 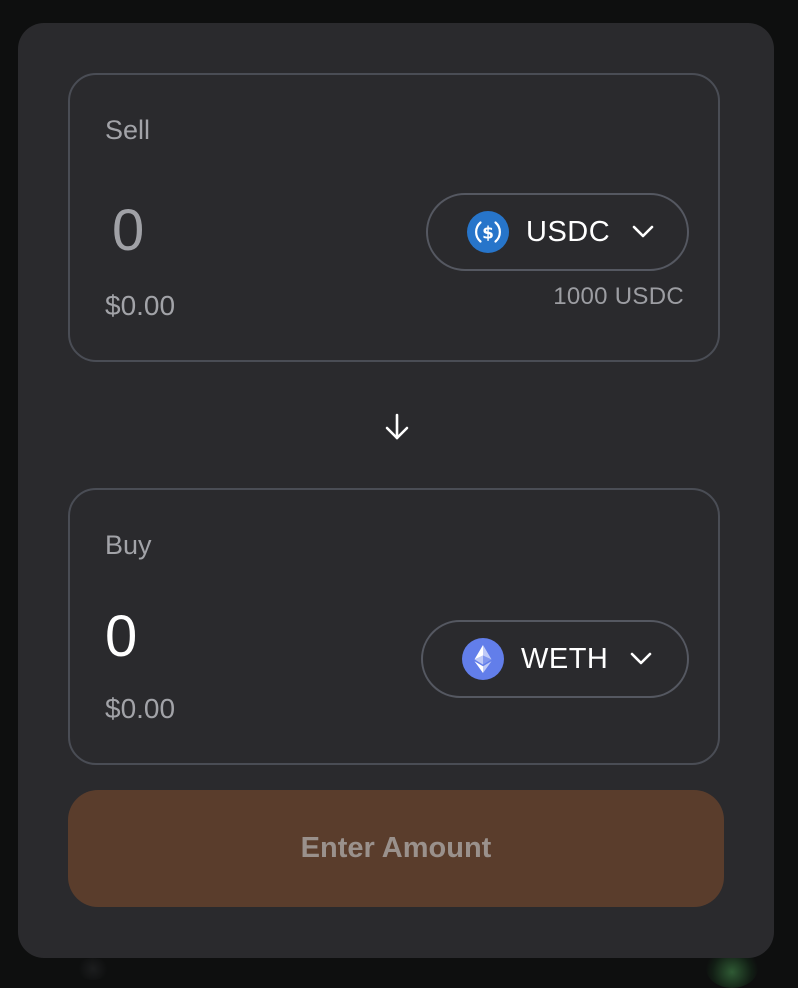 What do you see at coordinates (618, 297) in the screenshot?
I see `sell-token-balance: 1000 USDC` at bounding box center [618, 297].